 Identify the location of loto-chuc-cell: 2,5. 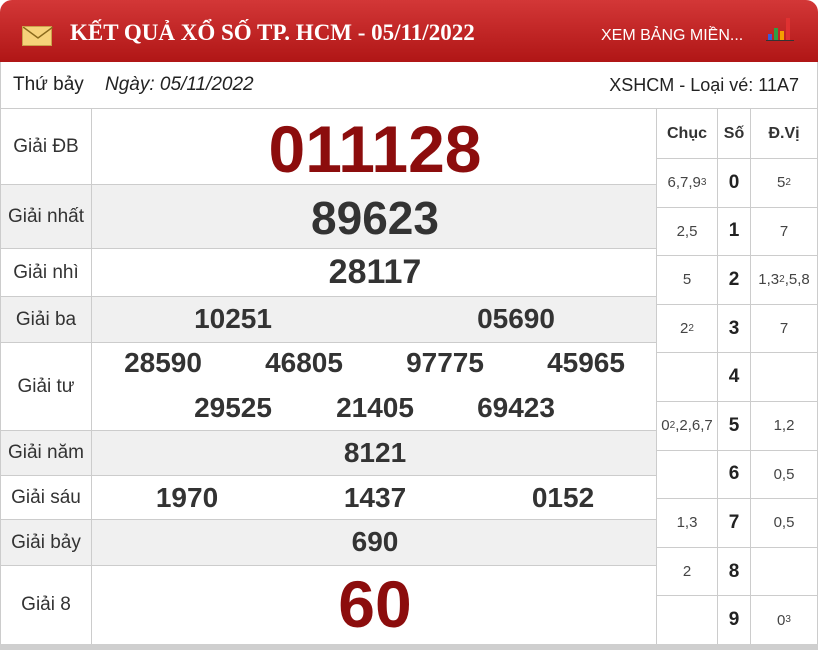
(687, 231).